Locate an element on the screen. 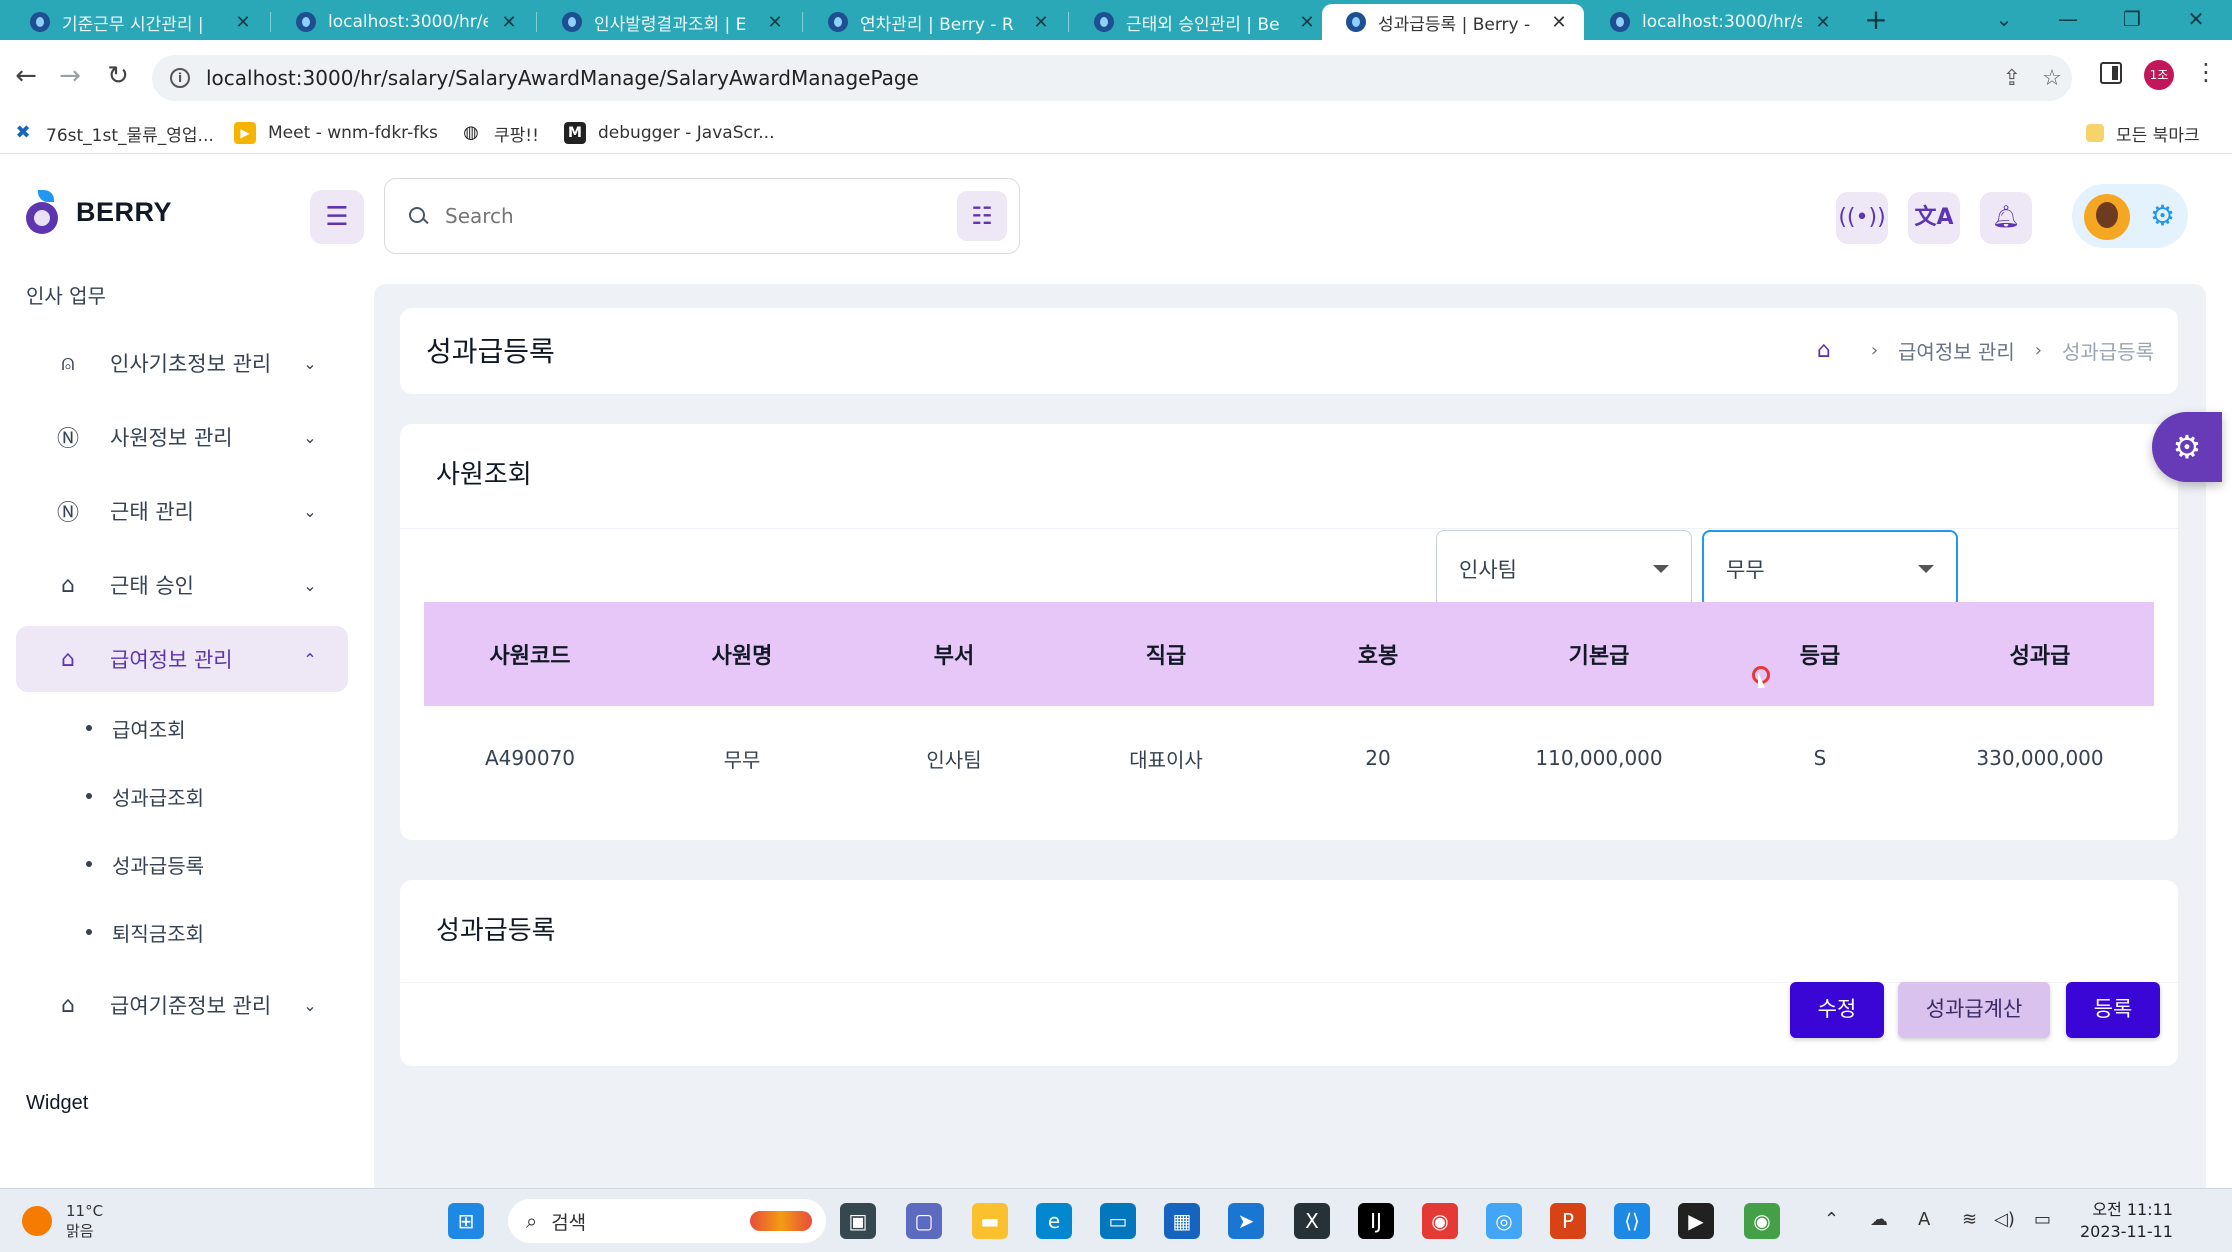 This screenshot has width=2232, height=1252. edit-button: 수정 is located at coordinates (1837, 1010).